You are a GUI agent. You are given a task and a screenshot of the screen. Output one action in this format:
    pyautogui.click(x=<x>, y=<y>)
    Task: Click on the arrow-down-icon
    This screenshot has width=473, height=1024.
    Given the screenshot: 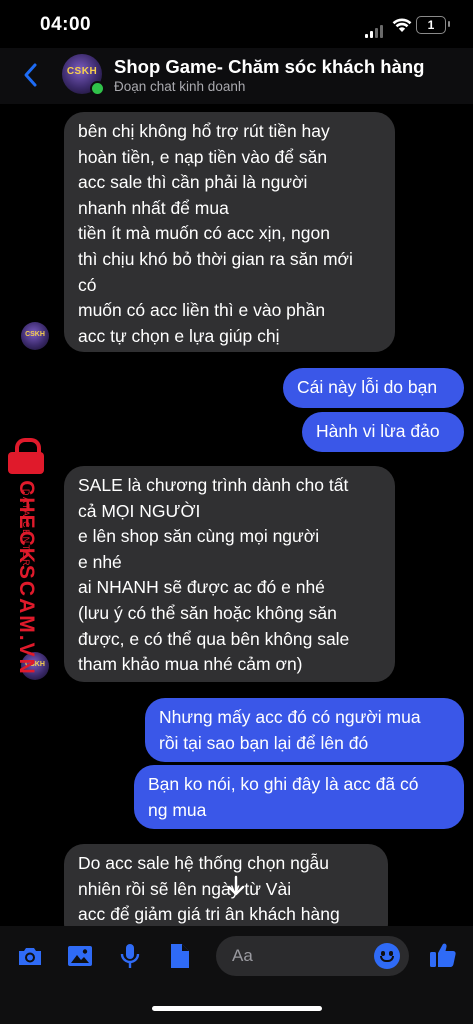 What is the action you would take?
    pyautogui.click(x=236, y=886)
    